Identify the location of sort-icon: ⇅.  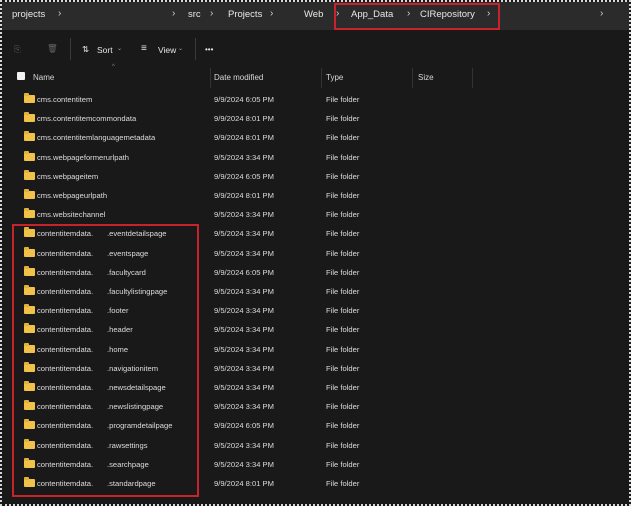
(85, 49).